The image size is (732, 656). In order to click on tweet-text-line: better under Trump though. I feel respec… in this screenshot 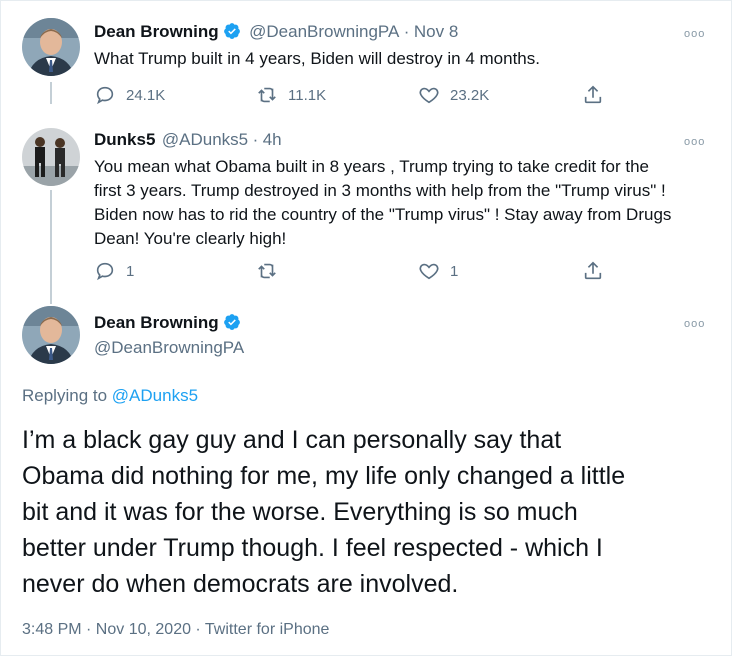, I will do `click(312, 548)`.